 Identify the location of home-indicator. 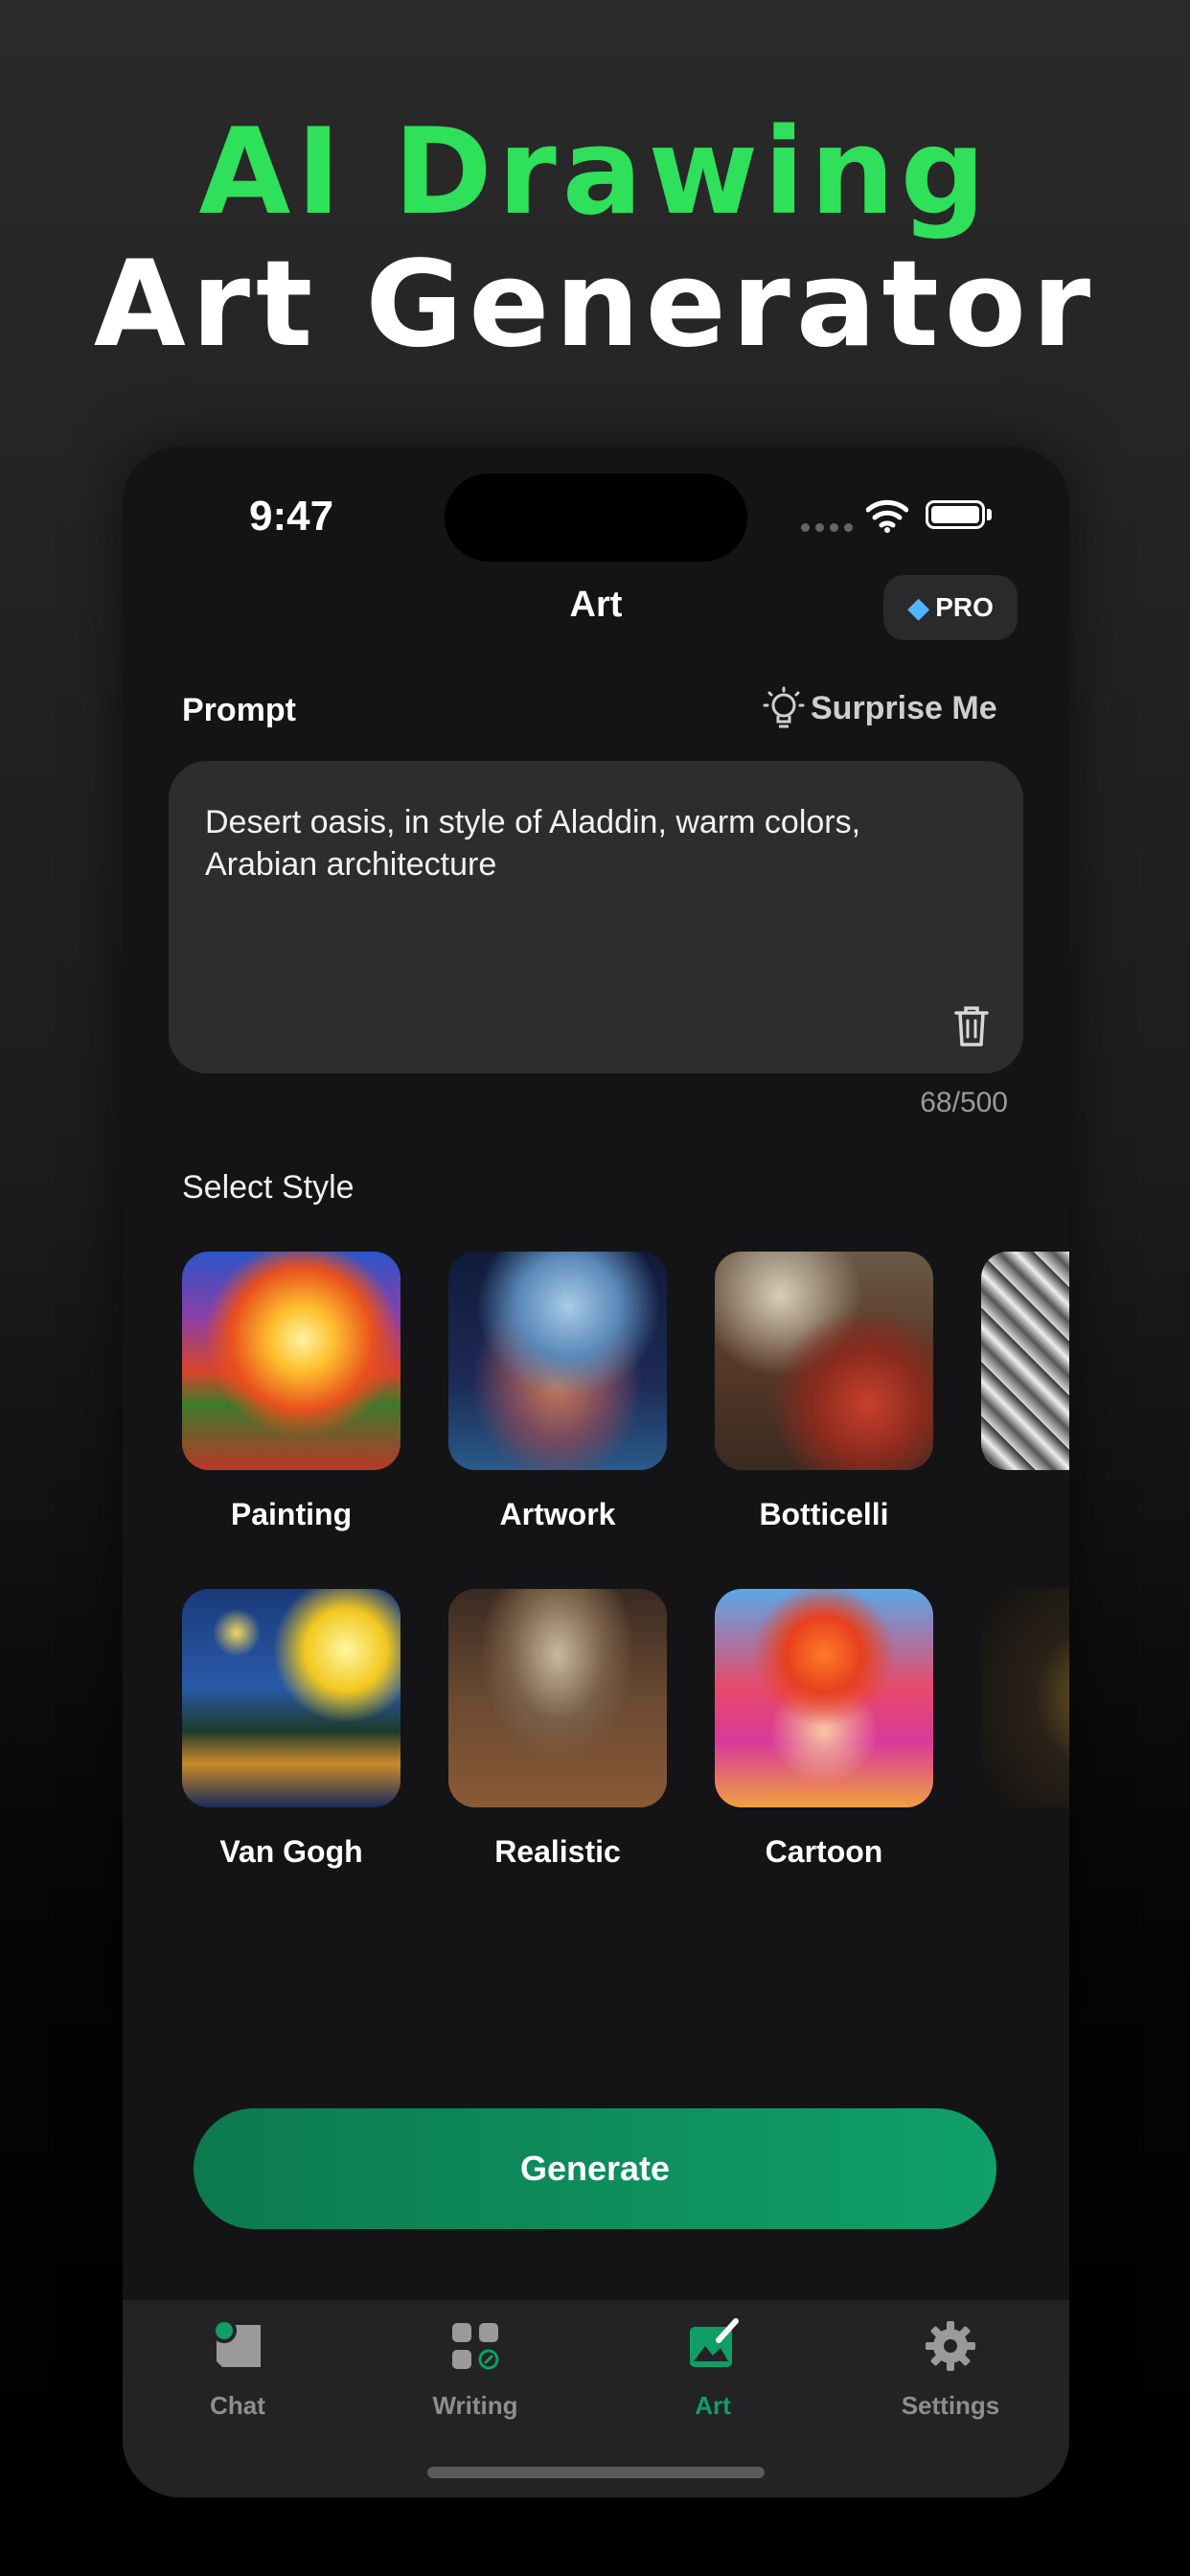
(596, 2472).